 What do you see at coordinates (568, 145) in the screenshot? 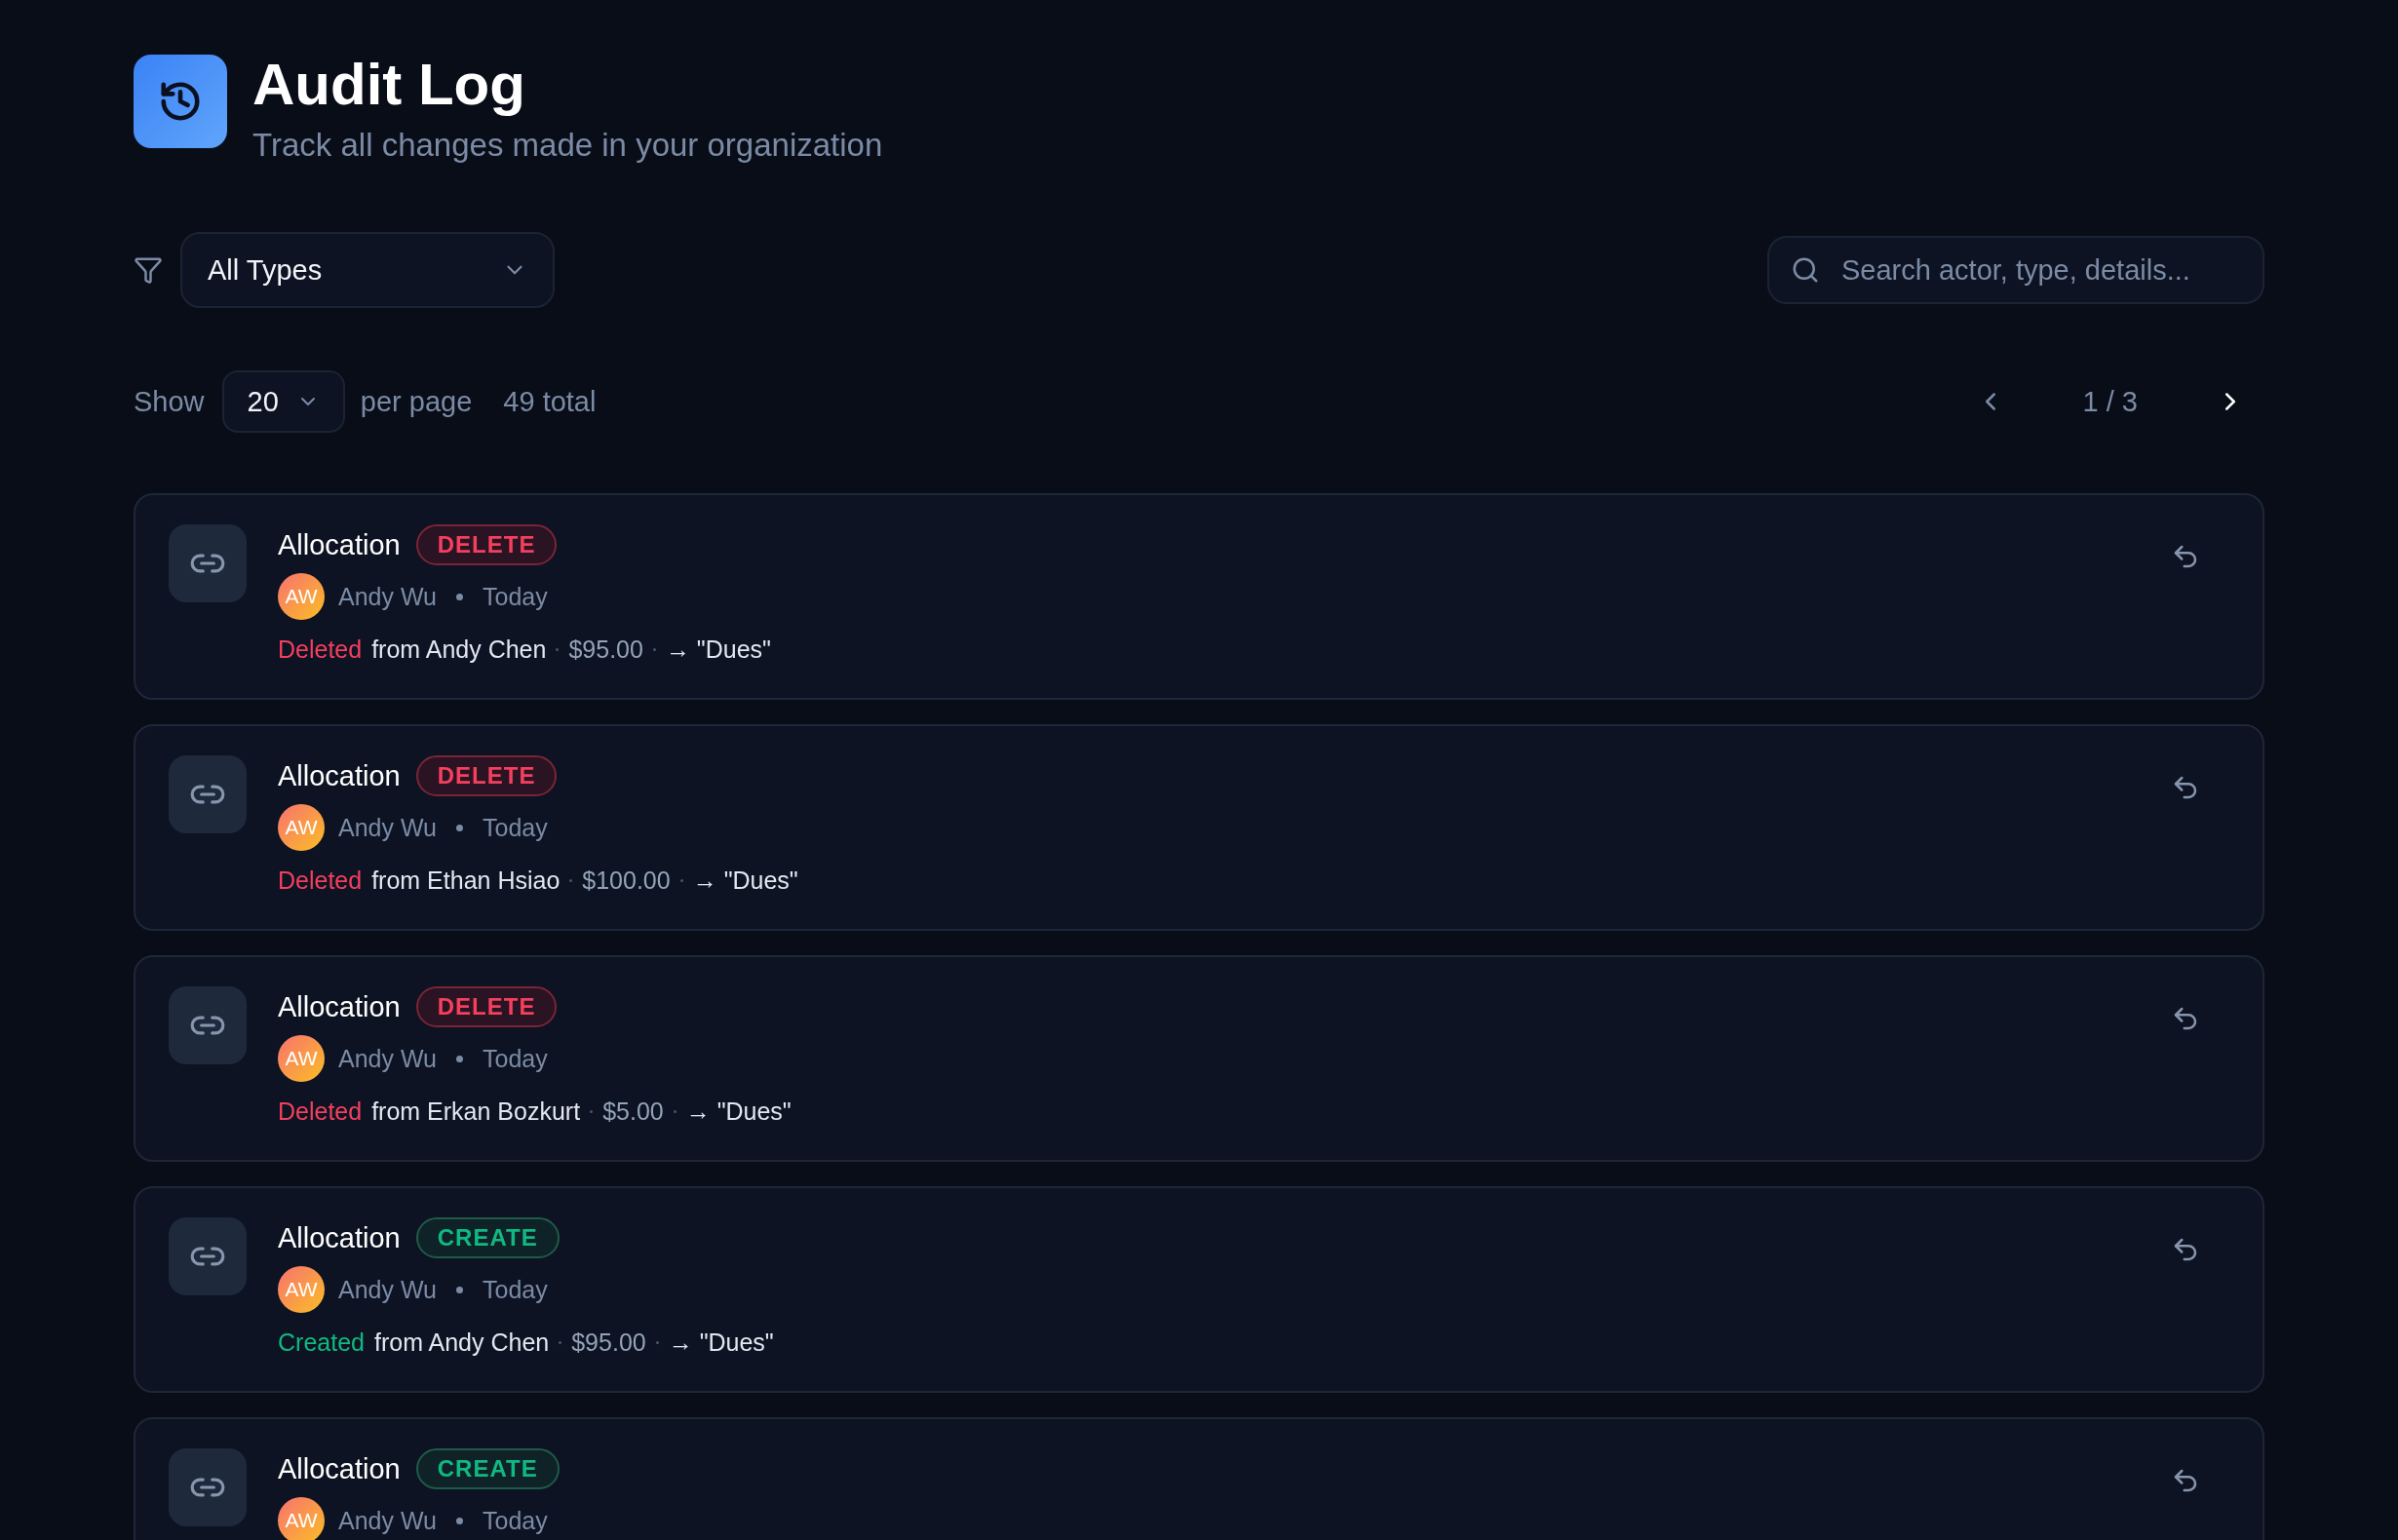
I see `page-subtitle: Track all changes made in your organization` at bounding box center [568, 145].